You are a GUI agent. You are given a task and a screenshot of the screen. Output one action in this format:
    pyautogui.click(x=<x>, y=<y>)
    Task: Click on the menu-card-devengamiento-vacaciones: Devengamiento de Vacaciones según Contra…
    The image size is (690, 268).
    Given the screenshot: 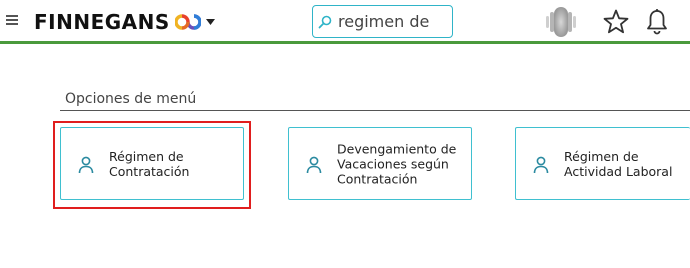 What is the action you would take?
    pyautogui.click(x=380, y=163)
    